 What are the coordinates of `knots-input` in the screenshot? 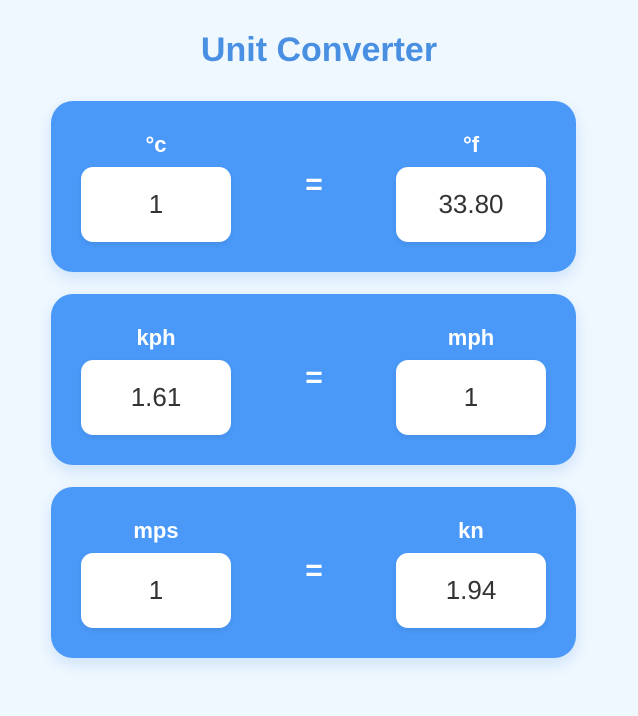 It's located at (471, 590).